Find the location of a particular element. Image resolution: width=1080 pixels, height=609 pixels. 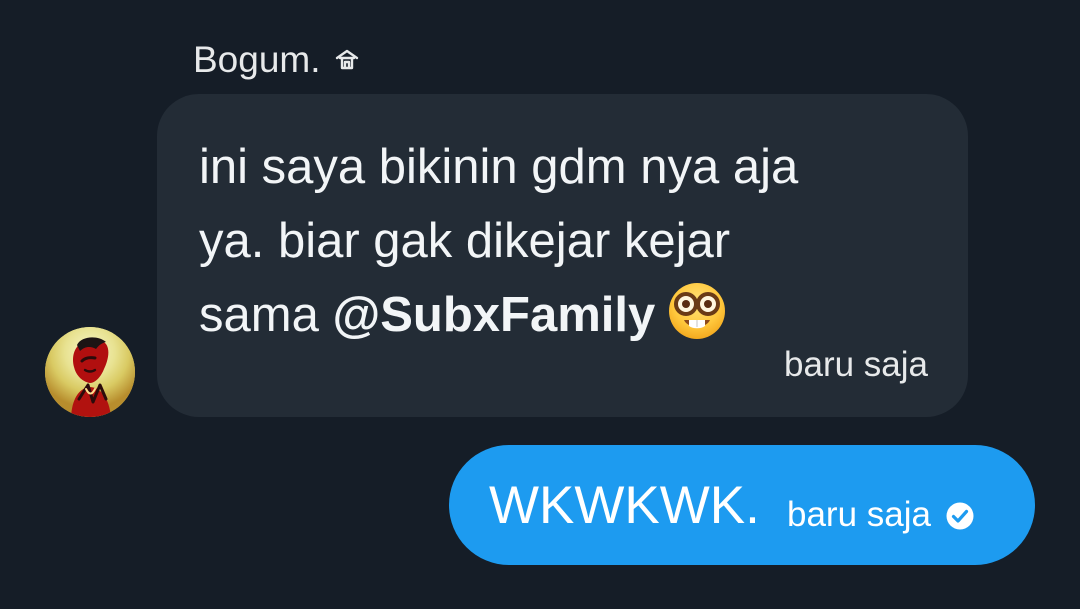

incoming-message-line-3: sama @SubxFamily is located at coordinates (544, 315).